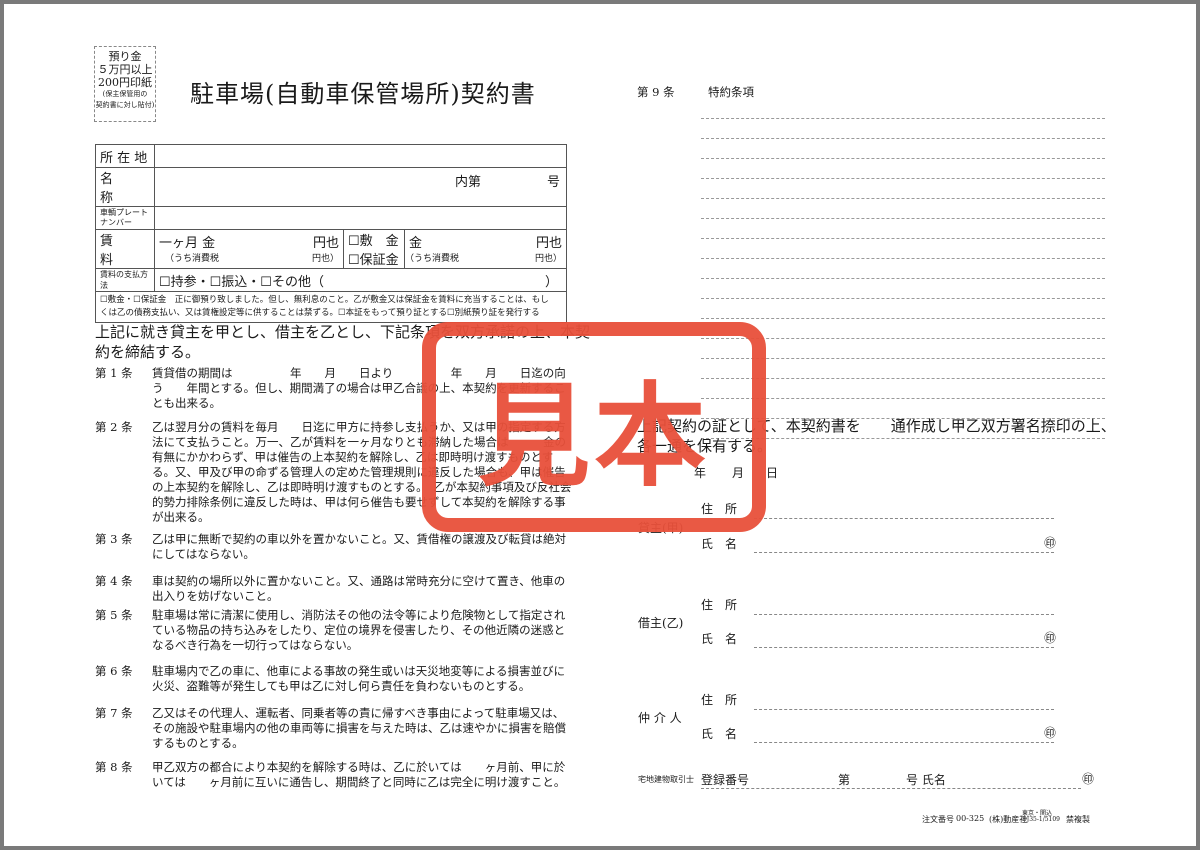  Describe the element at coordinates (719, 544) in the screenshot. I see `lessor-name-label: 氏 名` at that location.